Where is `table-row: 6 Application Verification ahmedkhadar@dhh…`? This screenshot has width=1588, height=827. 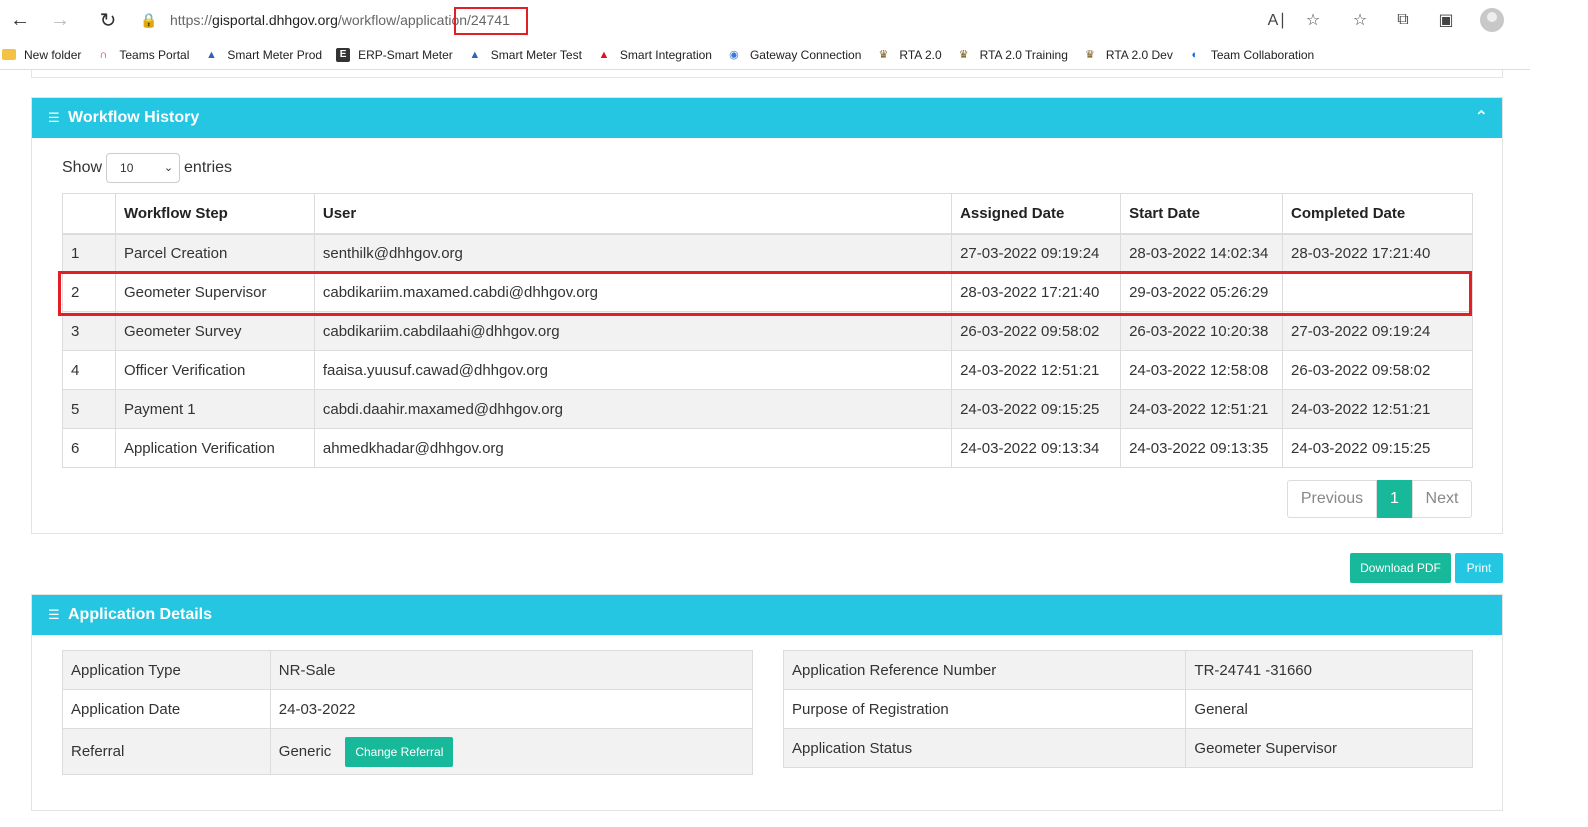 table-row: 6 Application Verification ahmedkhadar@dhh… is located at coordinates (767, 448).